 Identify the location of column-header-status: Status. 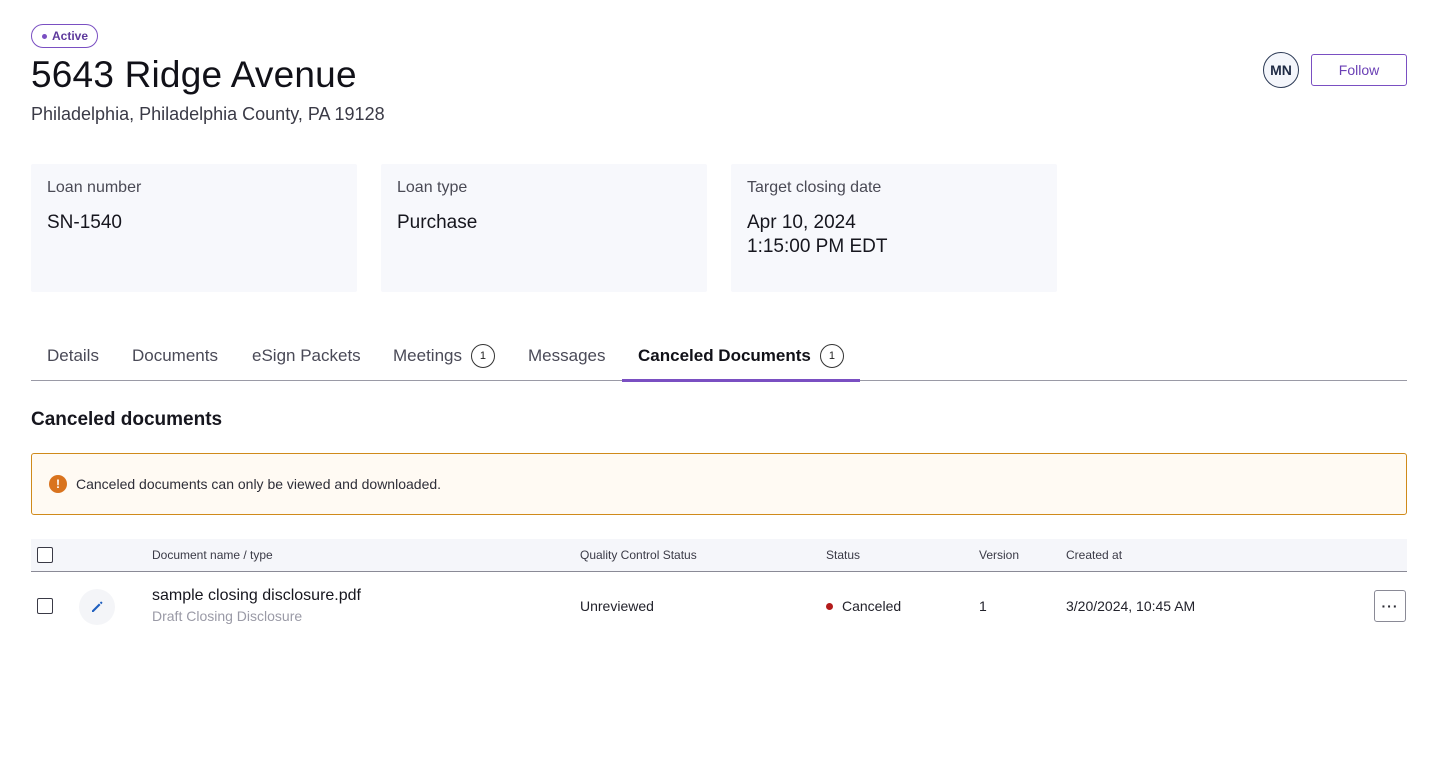
(843, 555).